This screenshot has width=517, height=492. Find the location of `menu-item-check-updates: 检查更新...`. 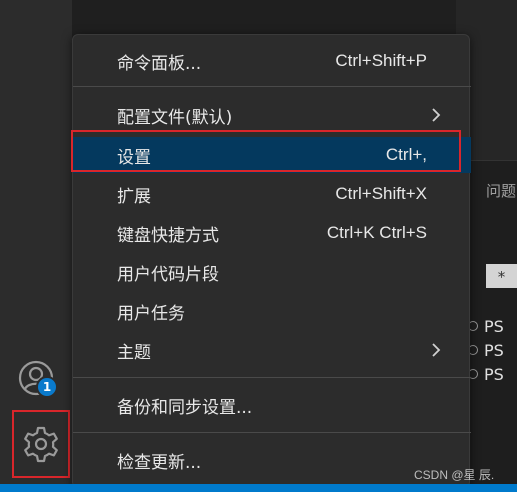

menu-item-check-updates: 检查更新... is located at coordinates (272, 460).